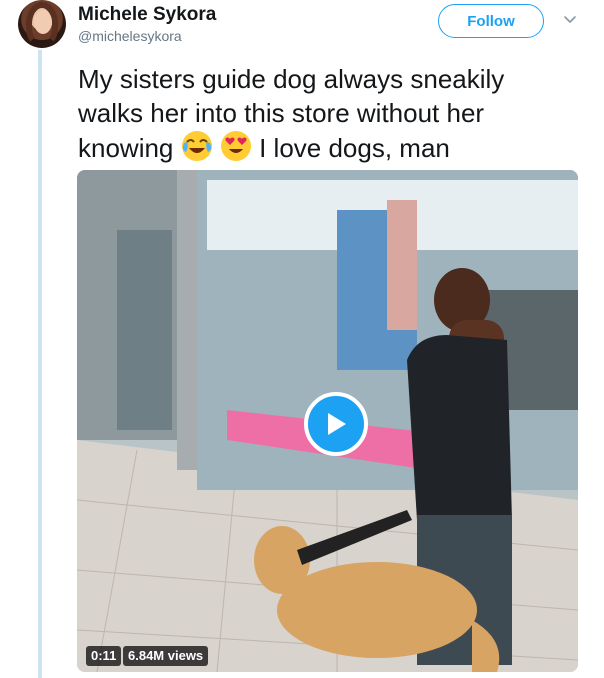  What do you see at coordinates (40, 364) in the screenshot?
I see `thread-line` at bounding box center [40, 364].